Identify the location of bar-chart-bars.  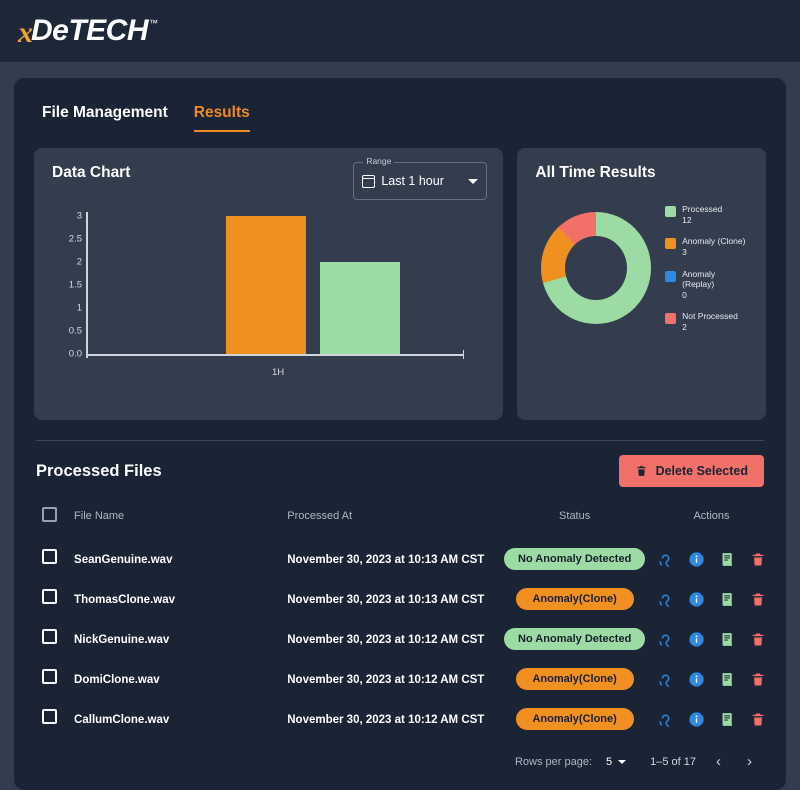
(276, 285).